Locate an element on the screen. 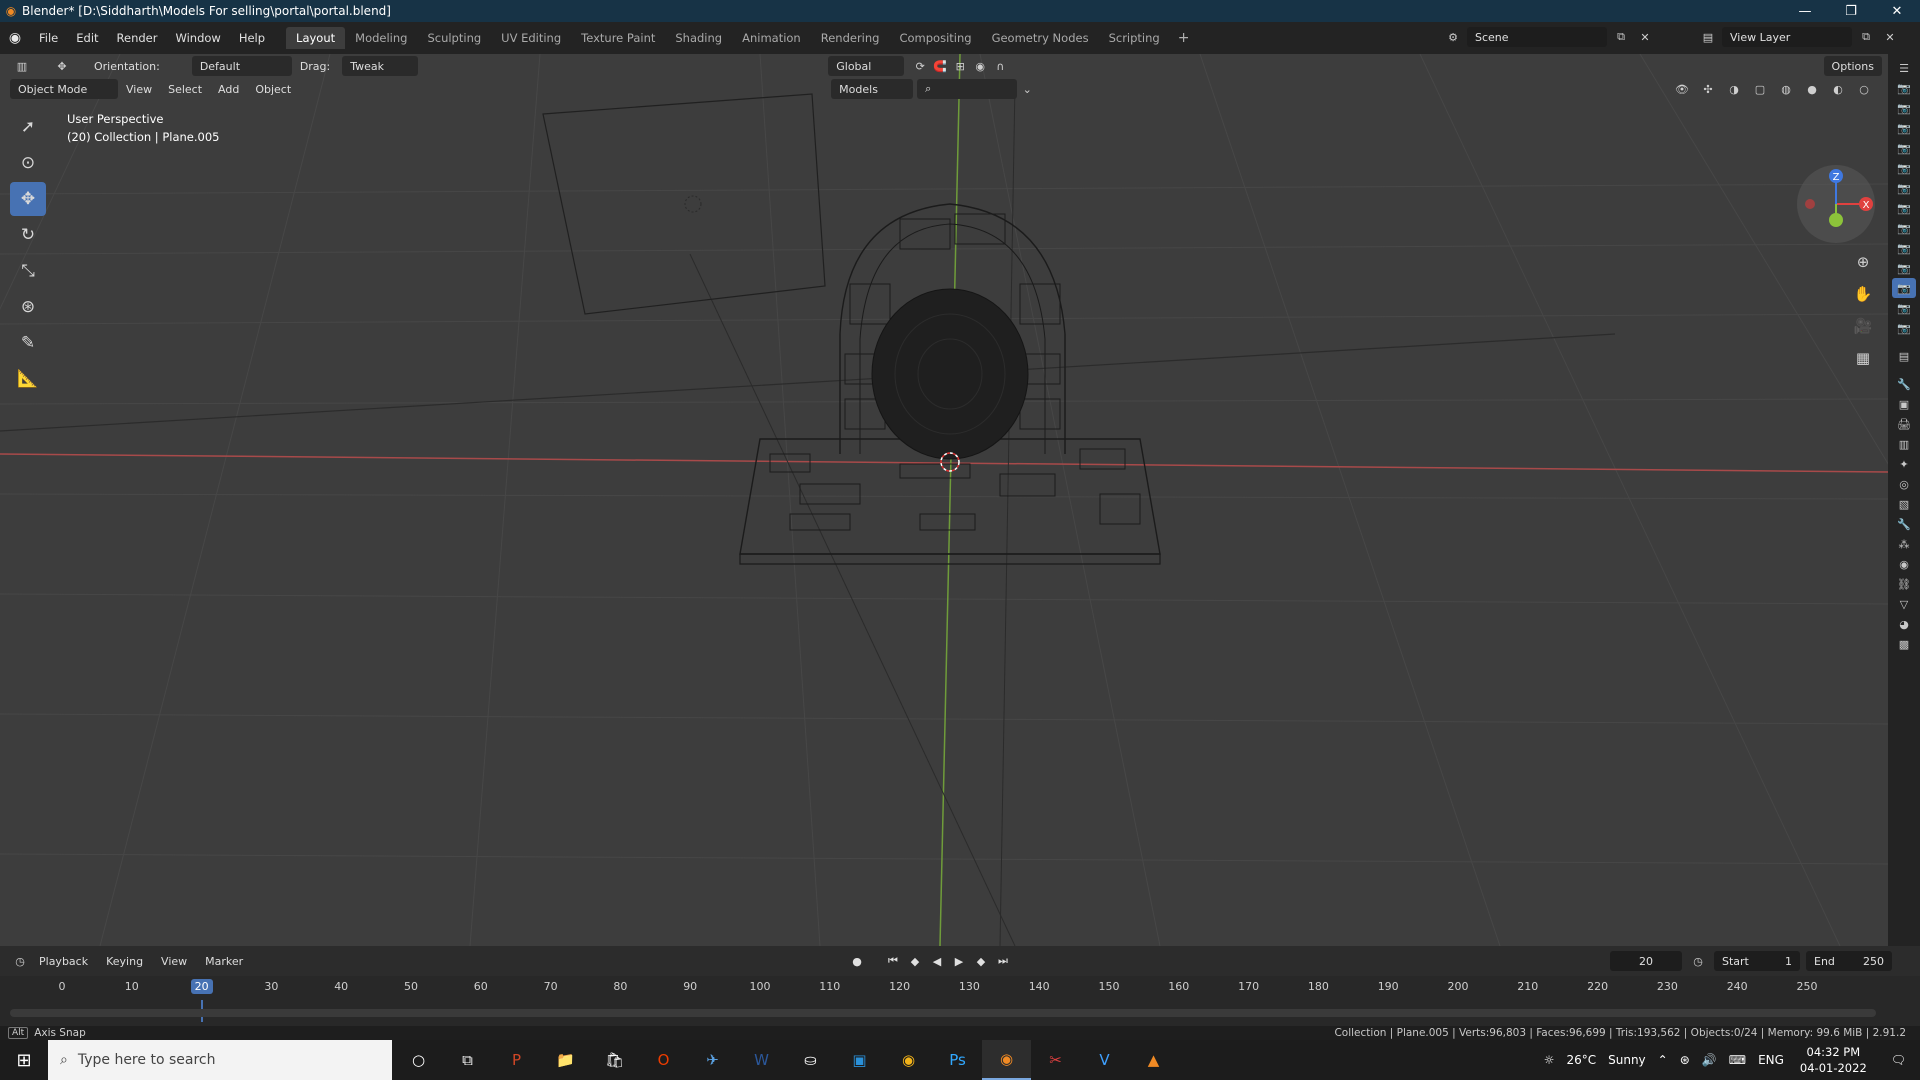  play-reverse-icon: ◀ is located at coordinates (937, 961).